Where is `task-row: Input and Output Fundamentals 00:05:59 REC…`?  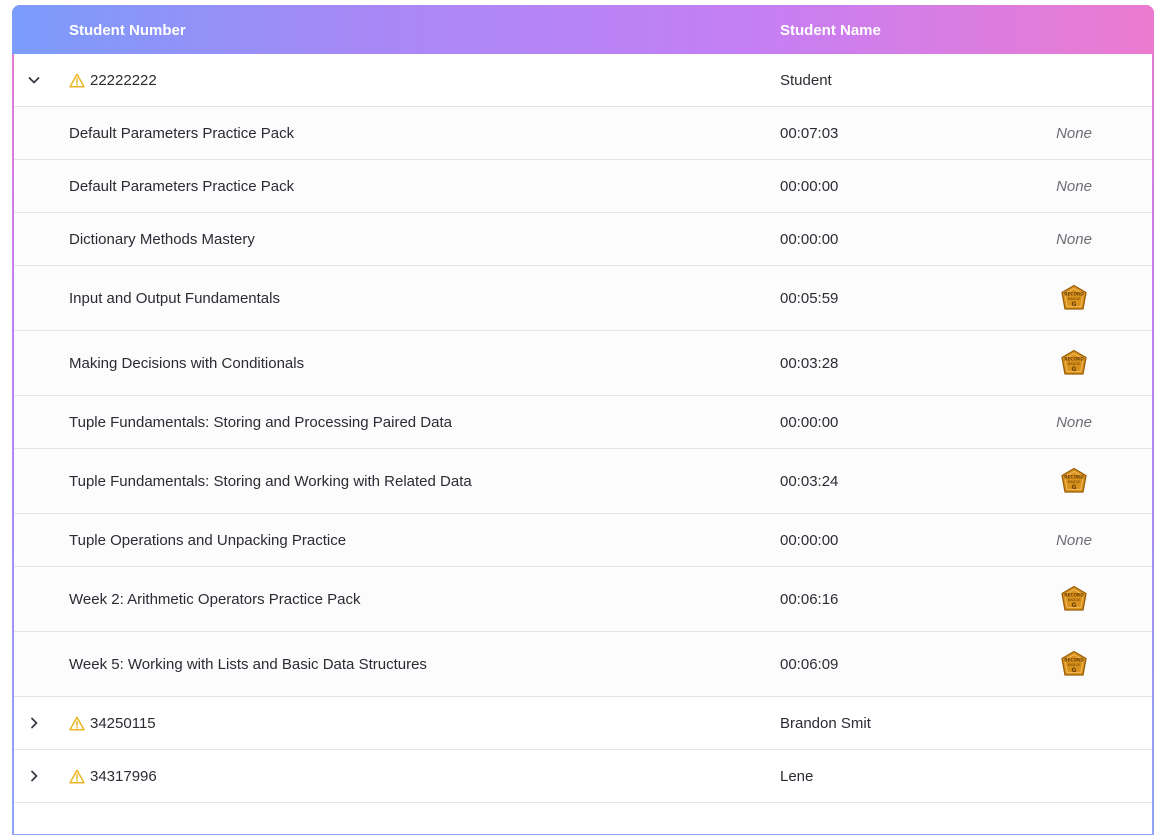 task-row: Input and Output Fundamentals 00:05:59 REC… is located at coordinates (583, 298).